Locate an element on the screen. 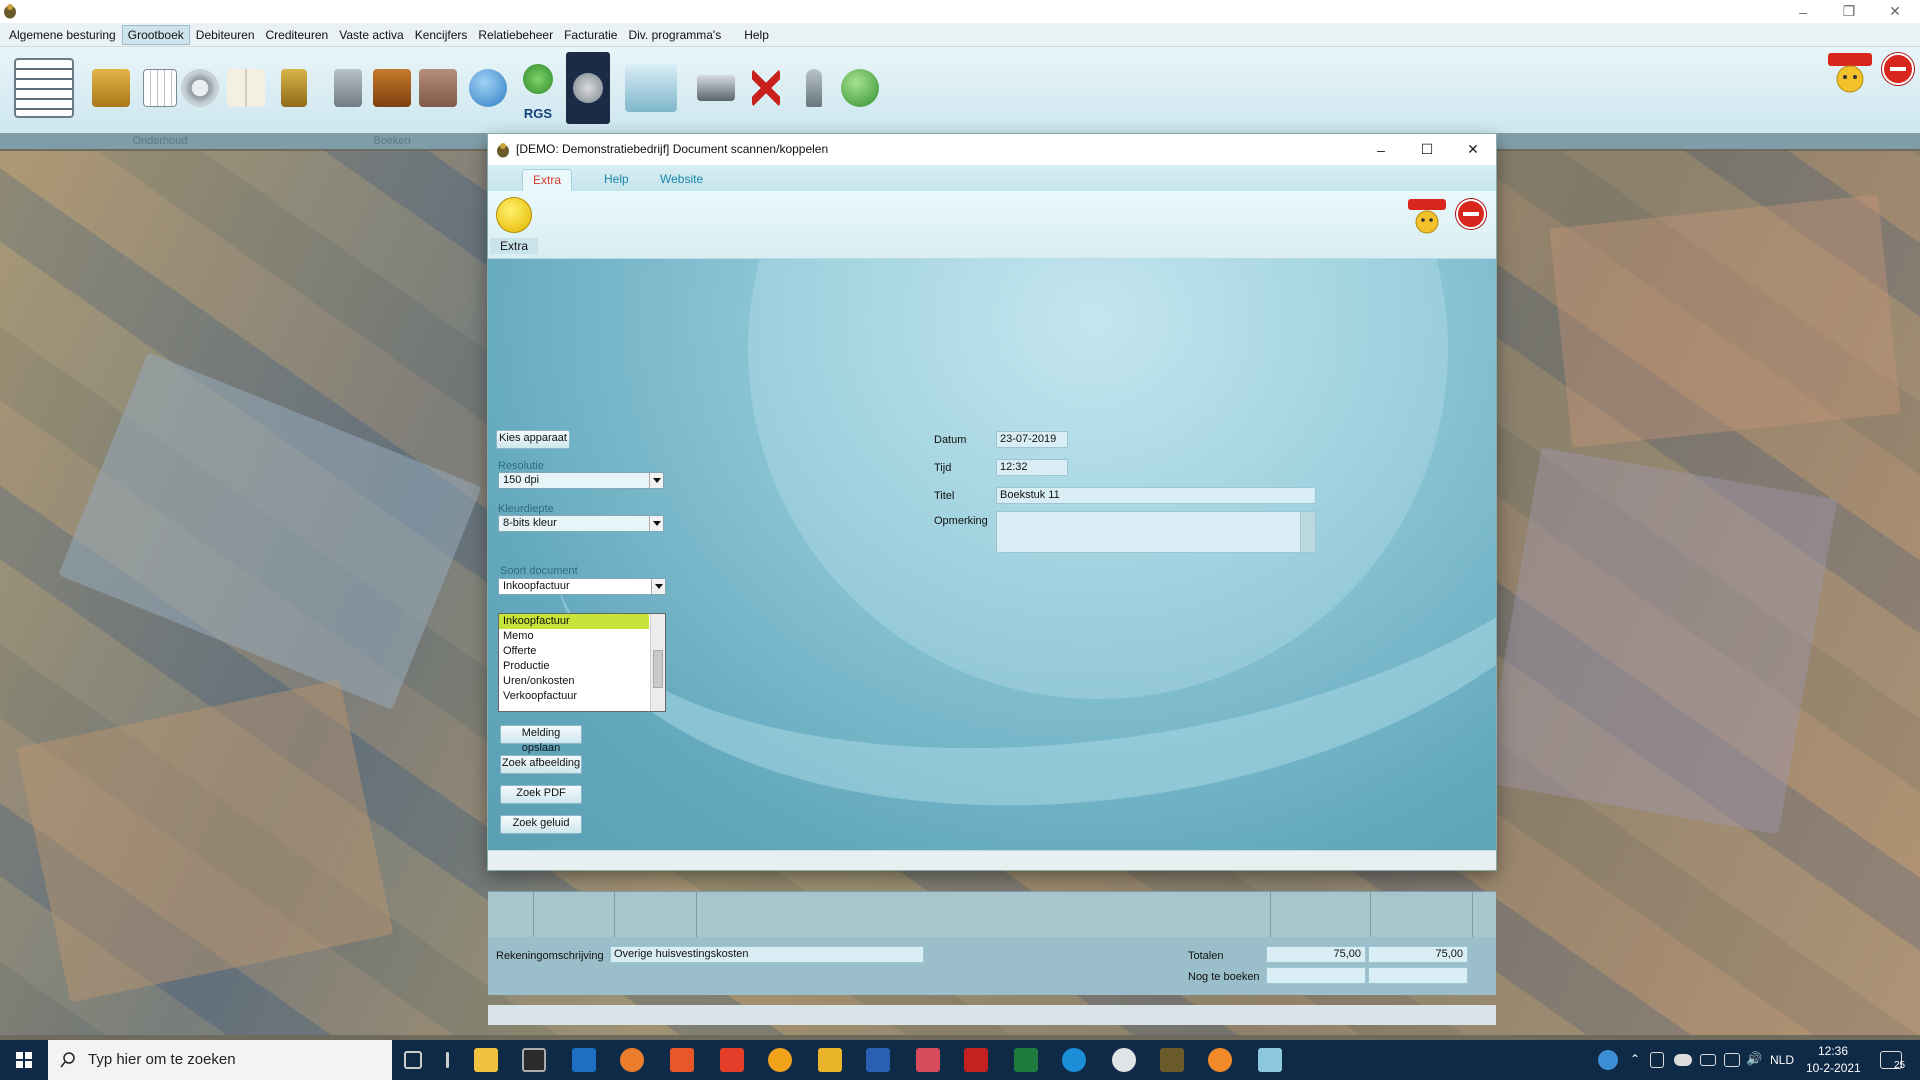  dropdown-option-offerte: Offerte is located at coordinates (574, 651).